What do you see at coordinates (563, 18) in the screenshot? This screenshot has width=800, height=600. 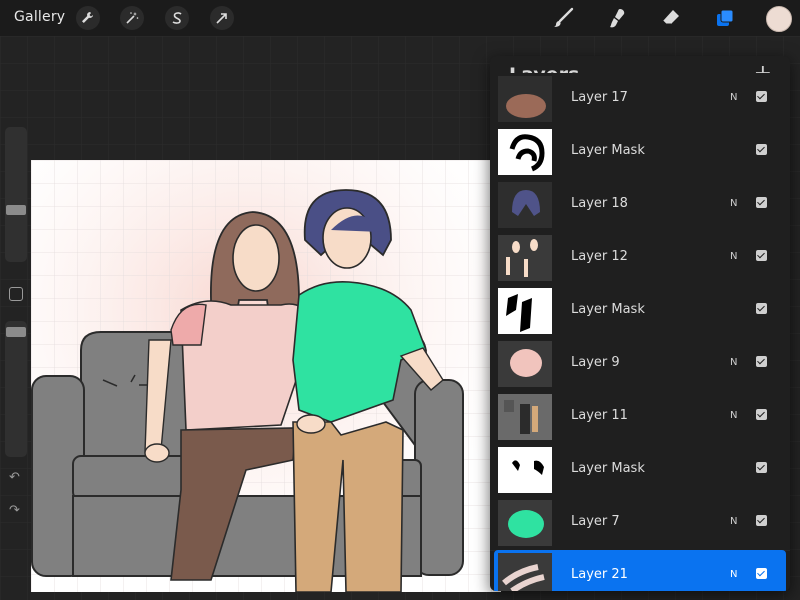 I see `brush-icon` at bounding box center [563, 18].